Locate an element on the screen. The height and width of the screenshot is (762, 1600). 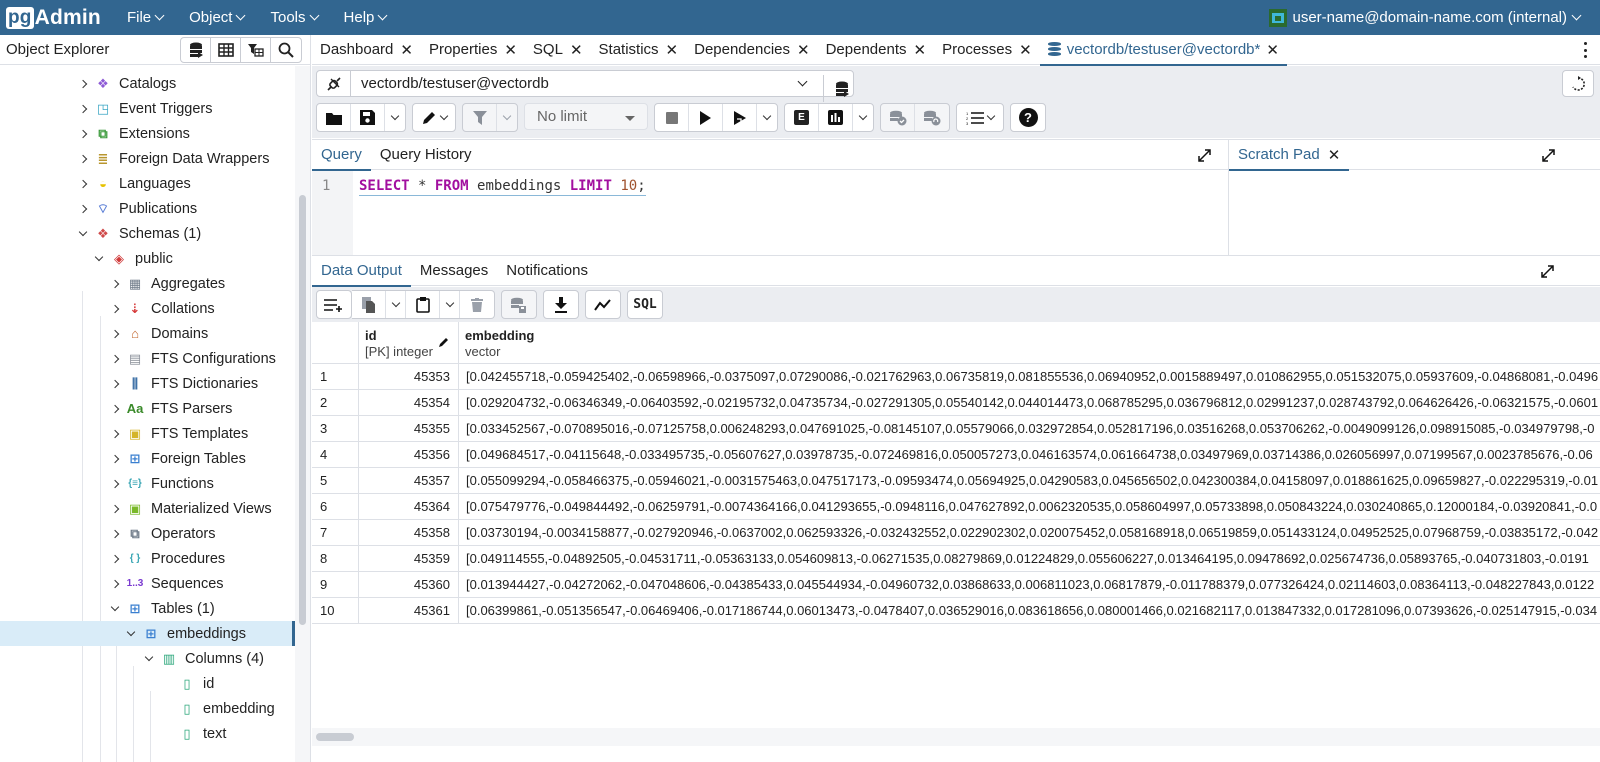
tree-node-public: ◈ public is located at coordinates (148, 258).